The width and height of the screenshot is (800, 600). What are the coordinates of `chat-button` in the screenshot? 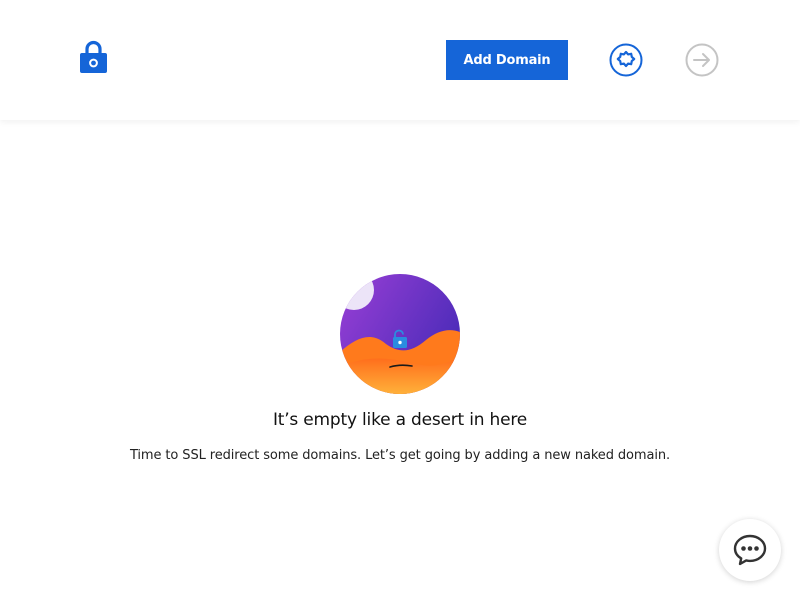 It's located at (750, 550).